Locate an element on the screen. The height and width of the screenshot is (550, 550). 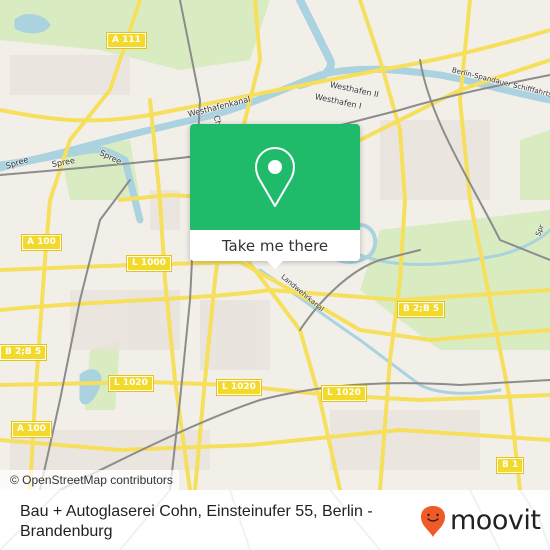
popup-pointer is located at coordinates (275, 264).